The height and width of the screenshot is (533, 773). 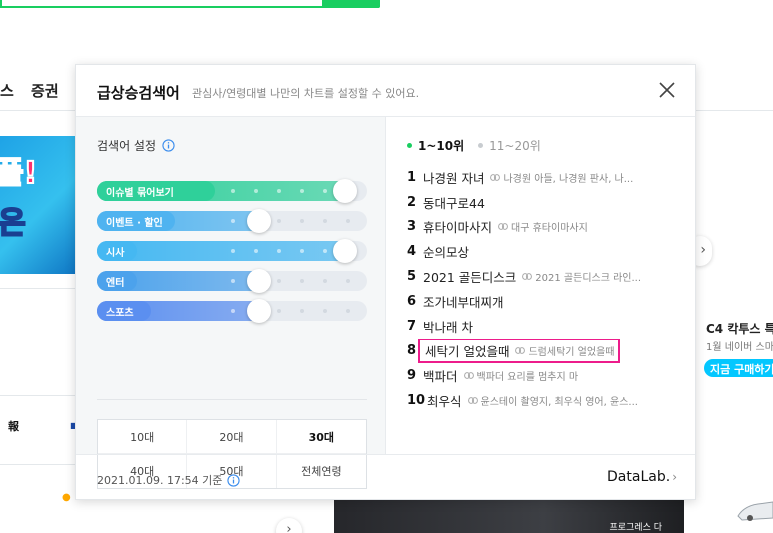 What do you see at coordinates (454, 202) in the screenshot?
I see `rank-keyword: 동대구로44` at bounding box center [454, 202].